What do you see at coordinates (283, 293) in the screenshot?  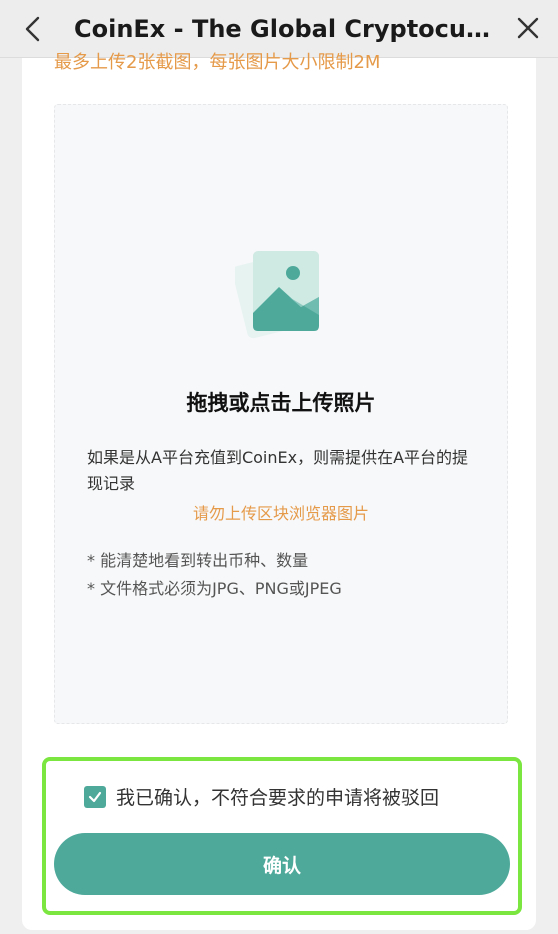 I see `image-upload-icon` at bounding box center [283, 293].